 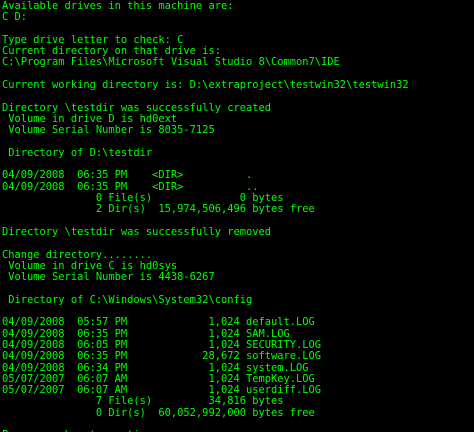 What do you see at coordinates (108, 131) in the screenshot?
I see `console-line: Volume Serial Number is 8035-7125` at bounding box center [108, 131].